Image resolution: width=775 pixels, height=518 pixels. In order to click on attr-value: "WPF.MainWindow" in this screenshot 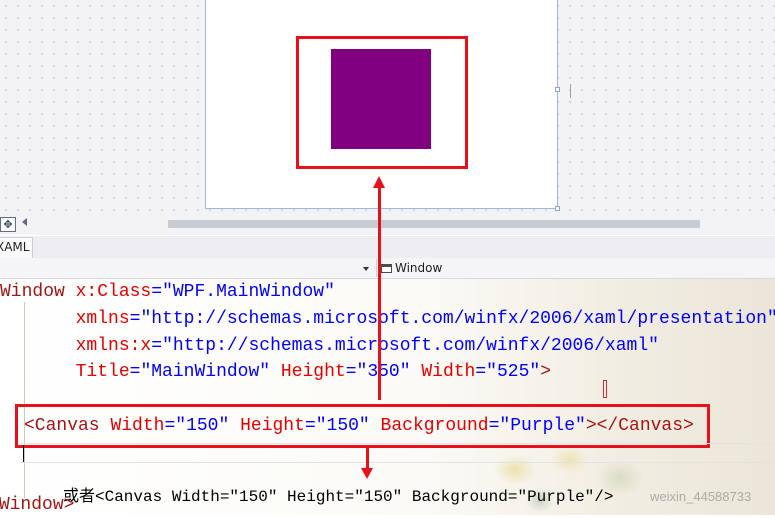, I will do `click(248, 292)`.